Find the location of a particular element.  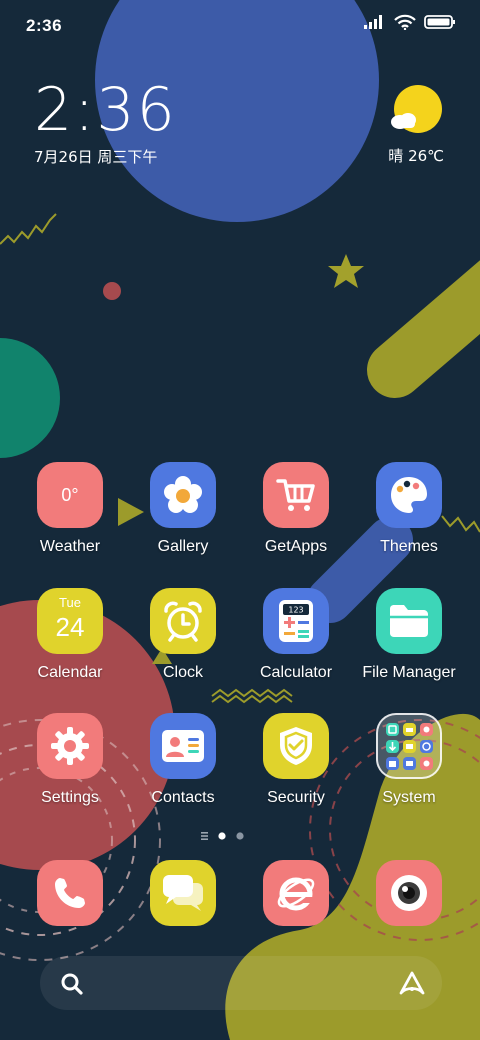

page-dot is located at coordinates (240, 836).